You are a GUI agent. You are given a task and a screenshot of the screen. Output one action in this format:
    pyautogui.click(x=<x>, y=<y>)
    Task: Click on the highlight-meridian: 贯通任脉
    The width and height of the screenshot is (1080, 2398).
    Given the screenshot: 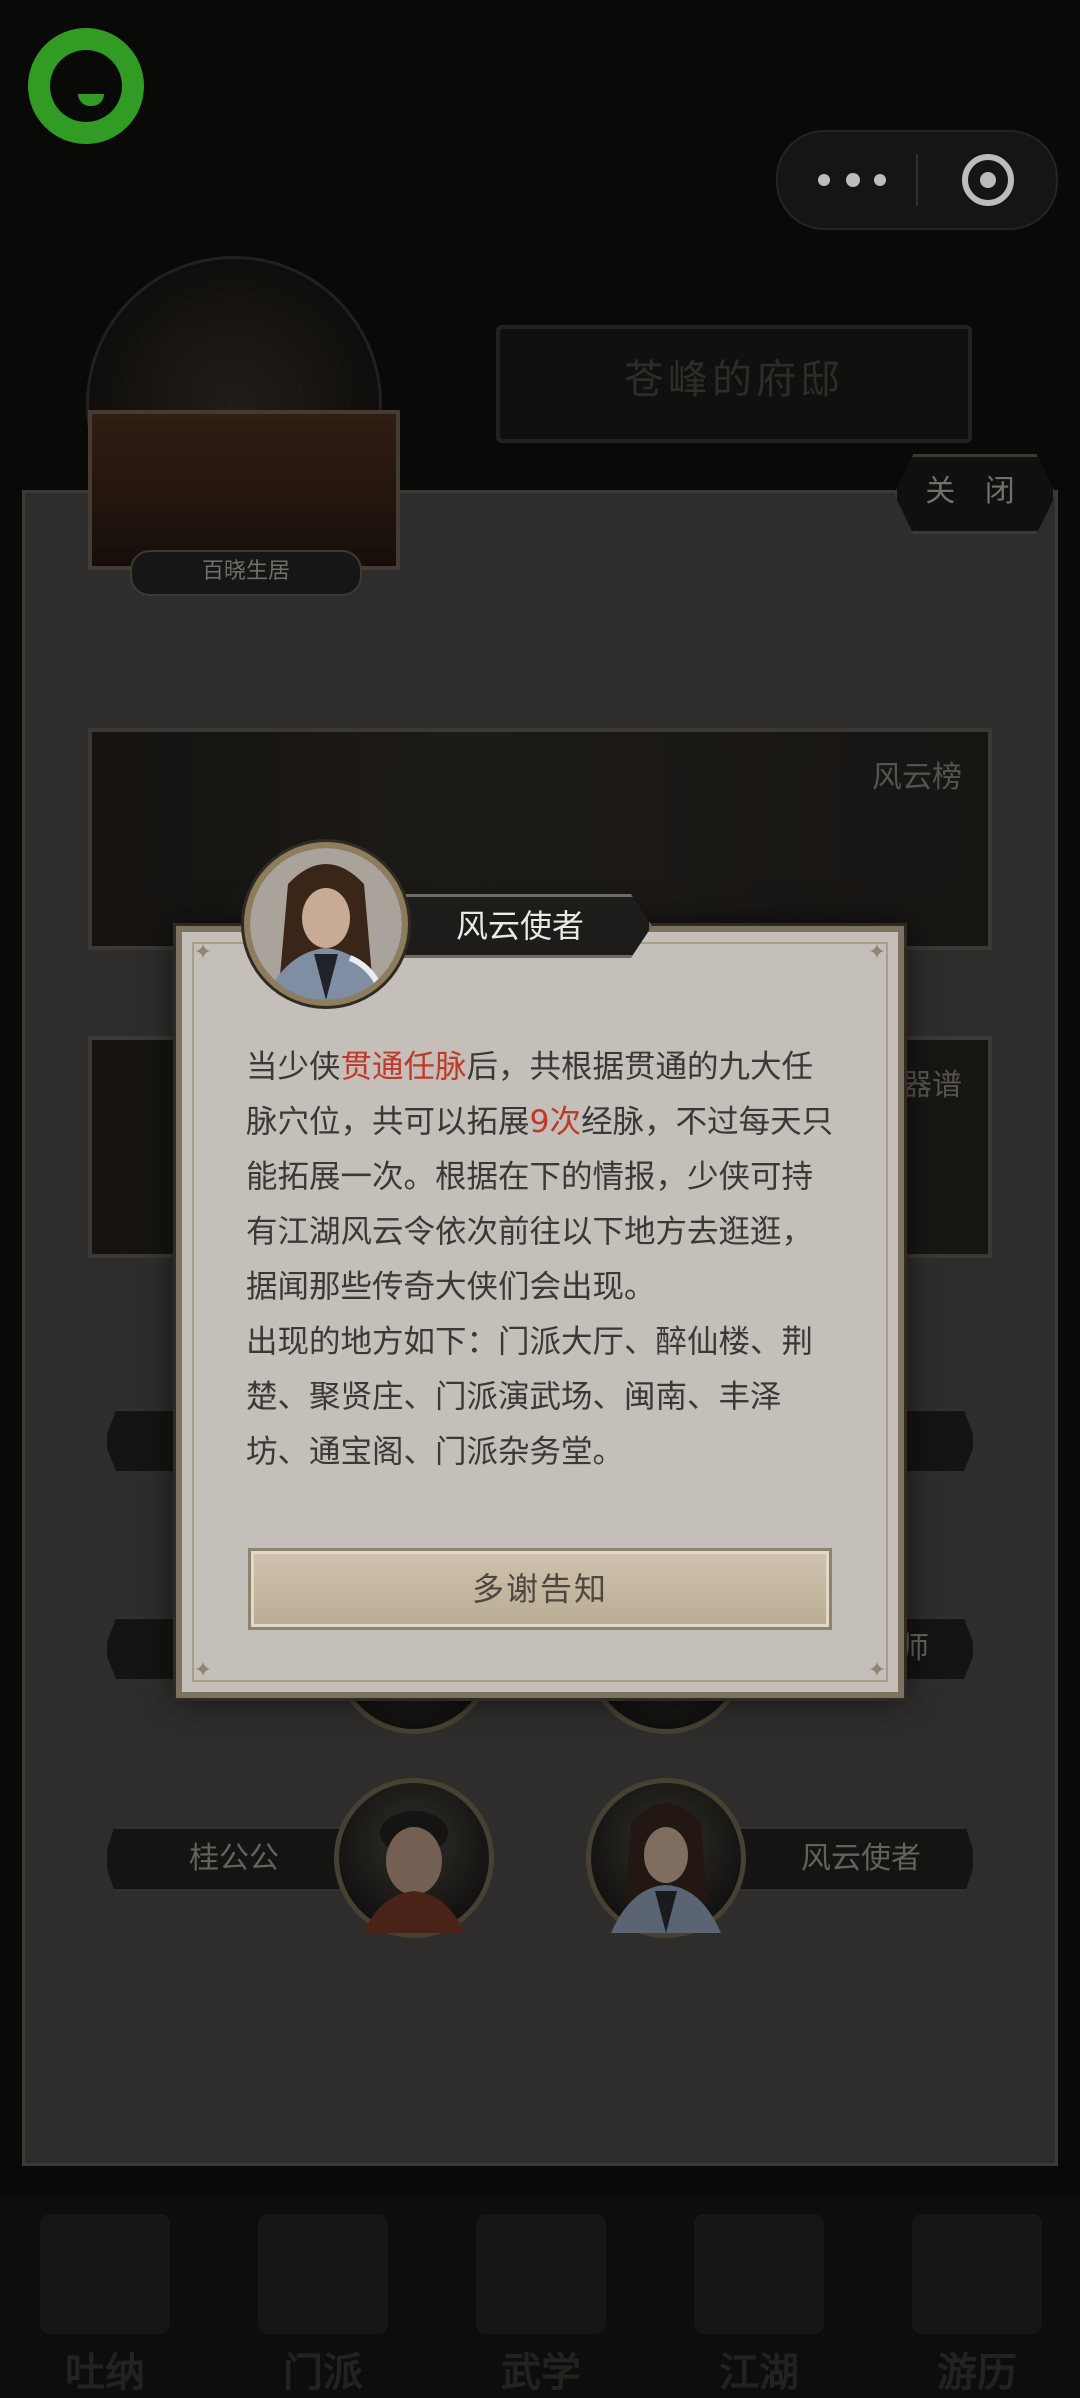 What is the action you would take?
    pyautogui.click(x=403, y=1067)
    